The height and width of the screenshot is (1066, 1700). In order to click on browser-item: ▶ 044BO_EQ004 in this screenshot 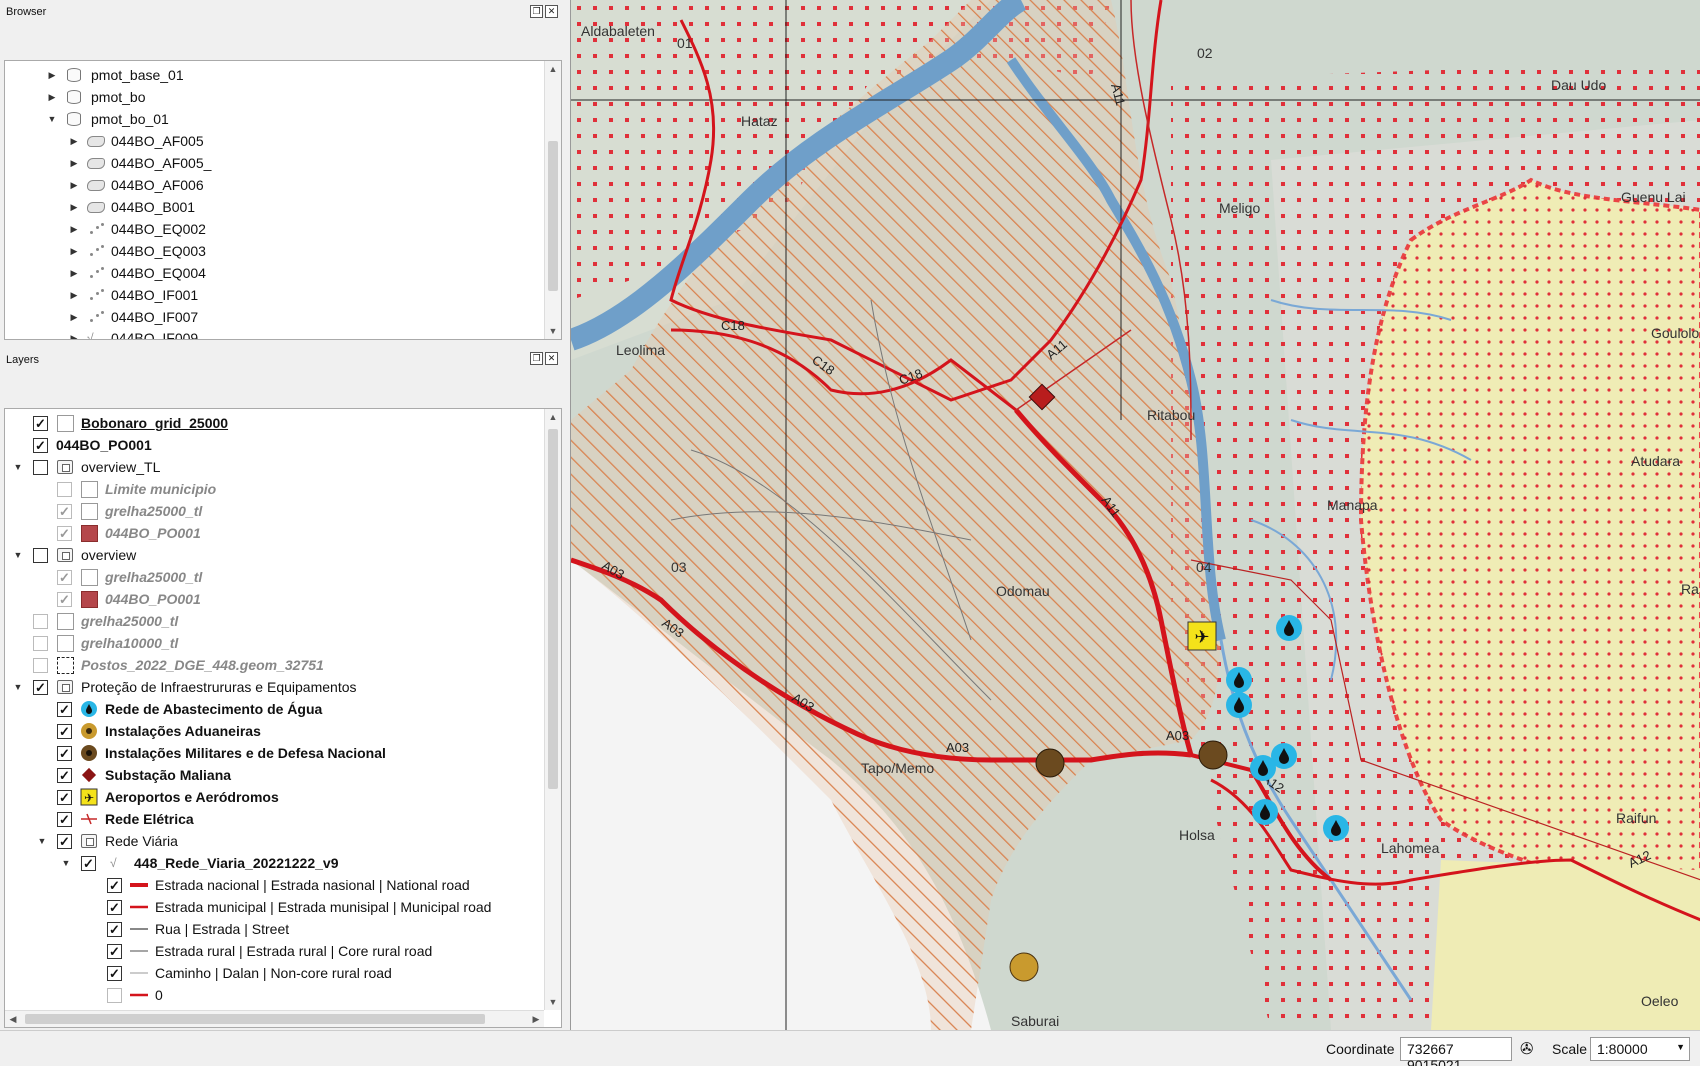, I will do `click(136, 273)`.